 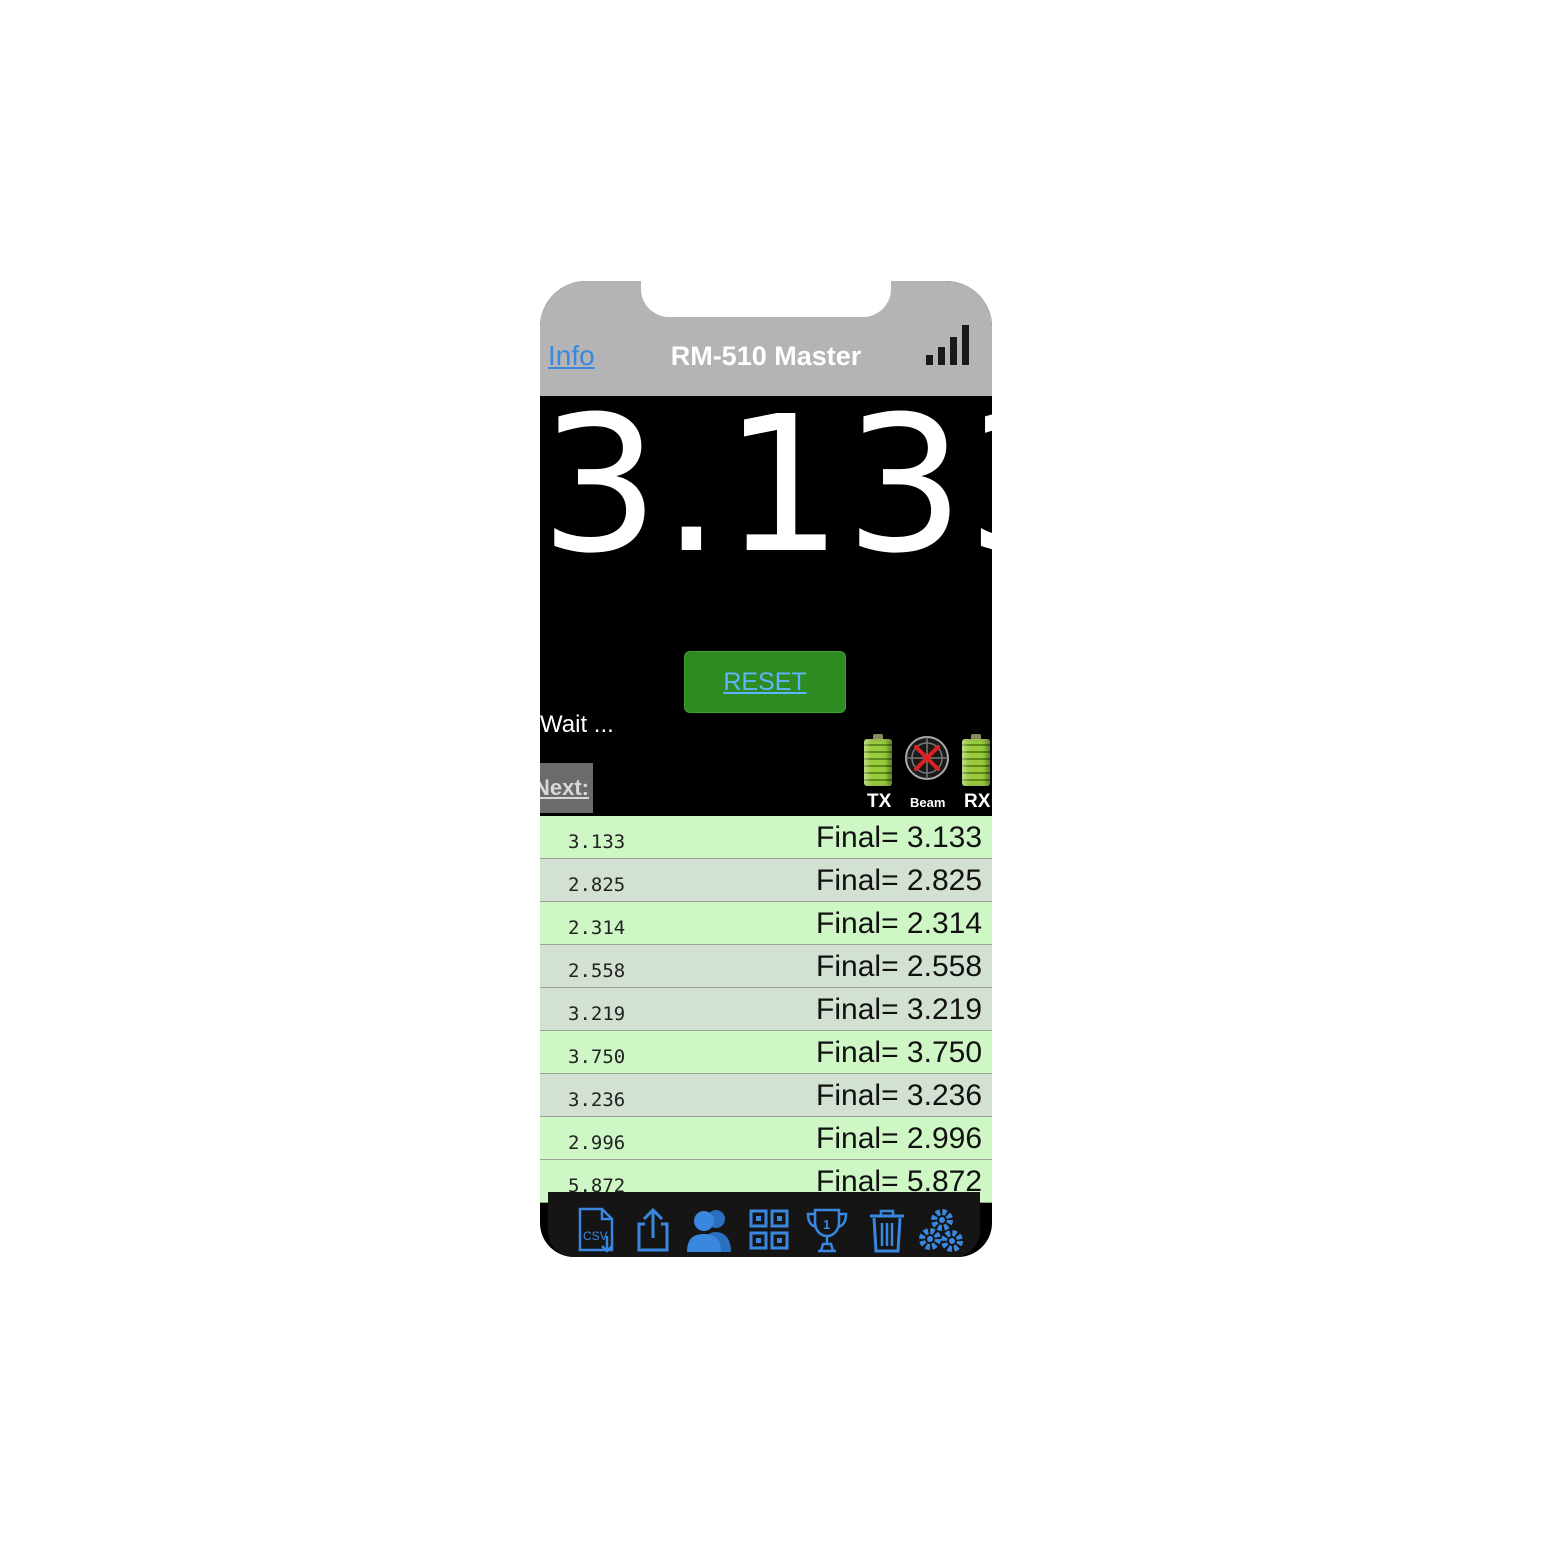 I want to click on tx-battery-icon, so click(x=878, y=760).